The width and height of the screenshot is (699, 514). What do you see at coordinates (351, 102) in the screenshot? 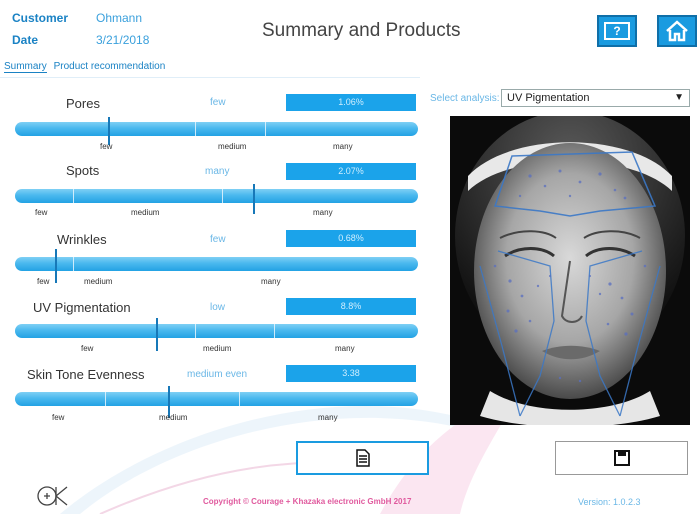
I see `metric-value-pores: 1.06%` at bounding box center [351, 102].